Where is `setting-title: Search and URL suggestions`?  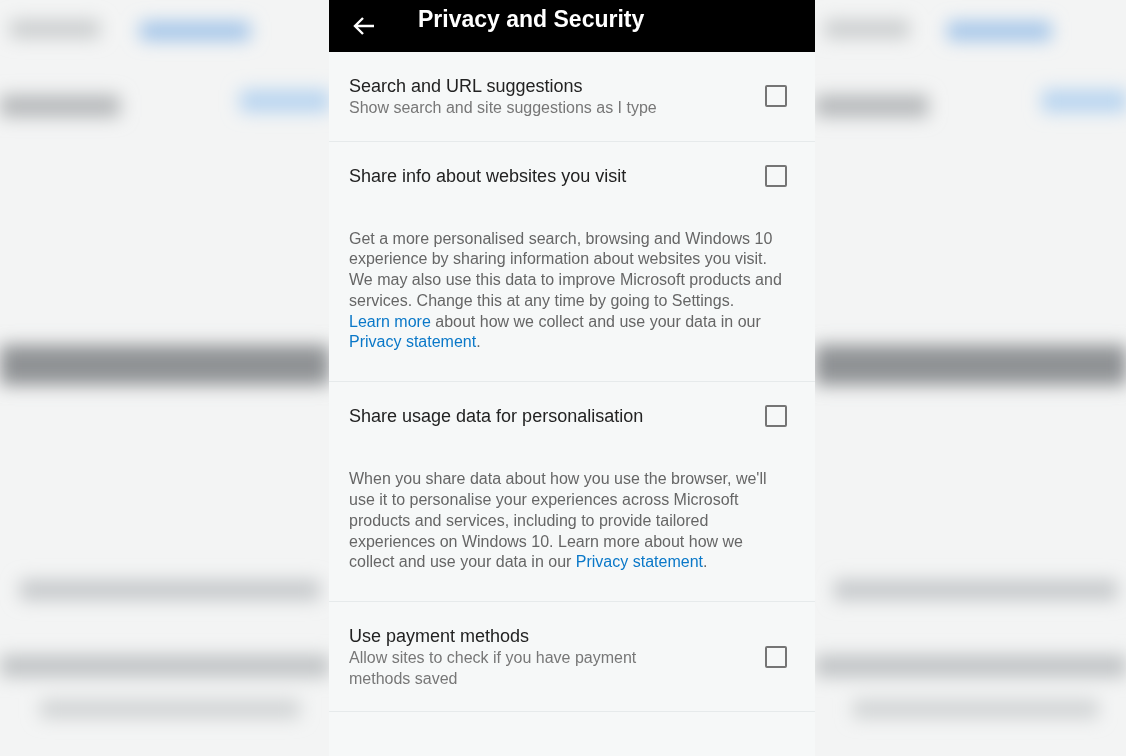
setting-title: Search and URL suggestions is located at coordinates (466, 86).